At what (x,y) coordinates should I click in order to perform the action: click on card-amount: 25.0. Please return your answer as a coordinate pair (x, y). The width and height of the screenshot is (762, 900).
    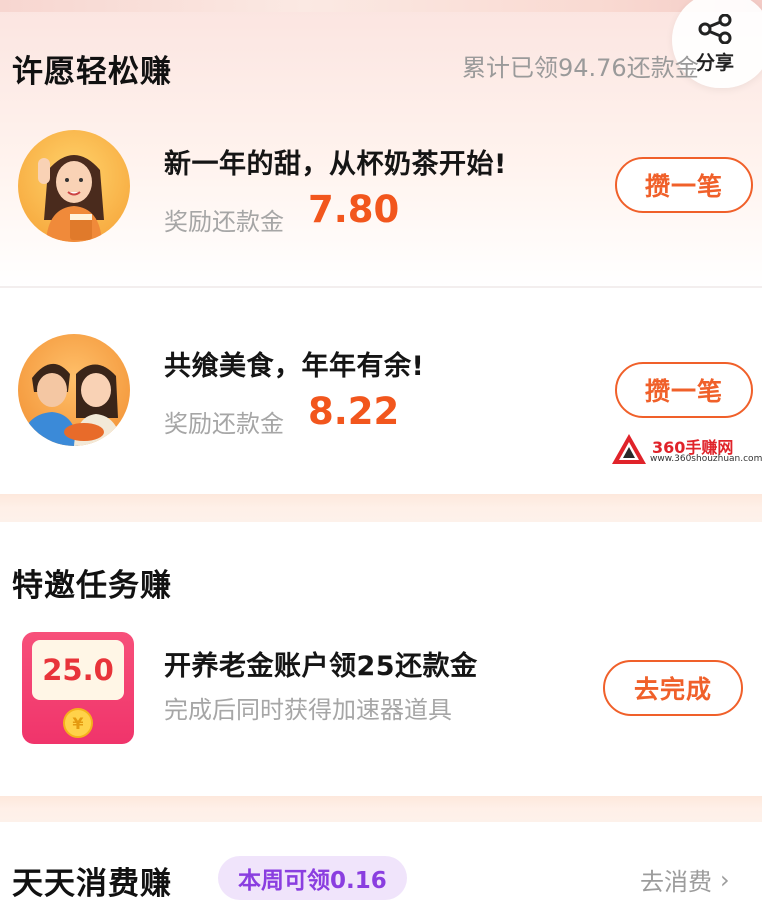
    Looking at the image, I should click on (78, 670).